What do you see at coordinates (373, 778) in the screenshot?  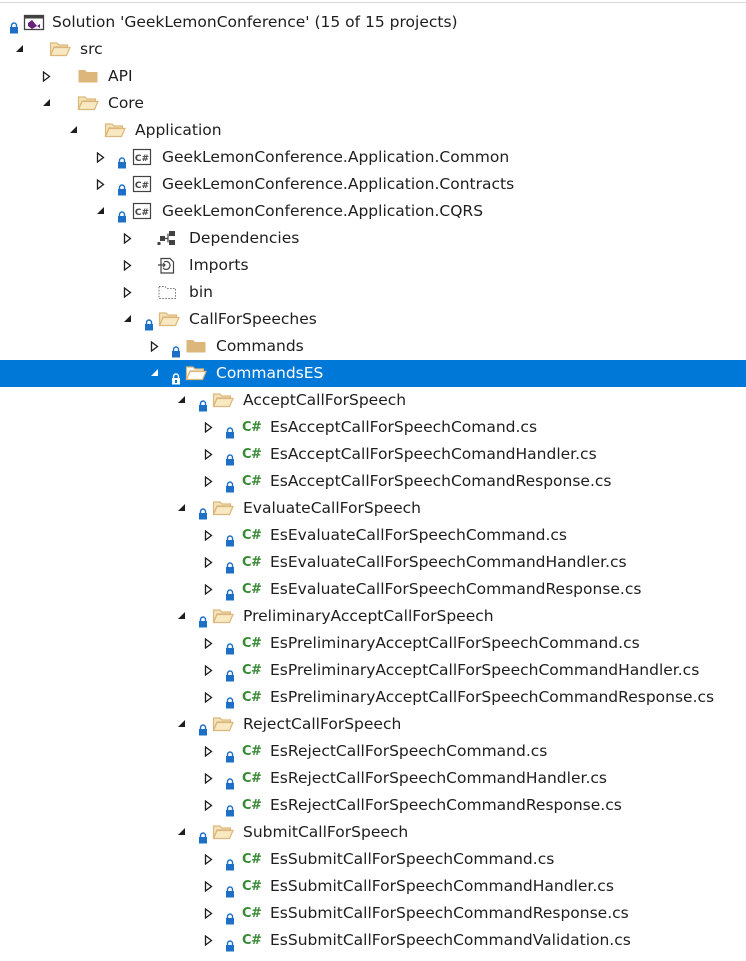 I see `tree-node-file: C# EsRejectCallForSpeechCommandHandler.cs` at bounding box center [373, 778].